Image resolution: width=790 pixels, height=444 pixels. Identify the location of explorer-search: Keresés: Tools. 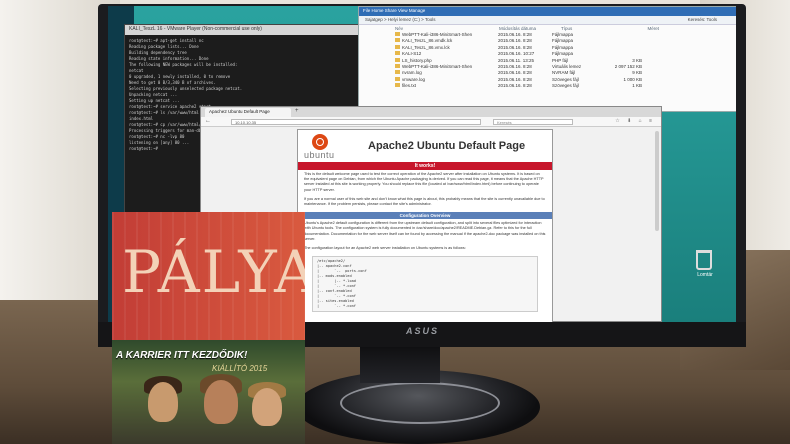
(702, 19).